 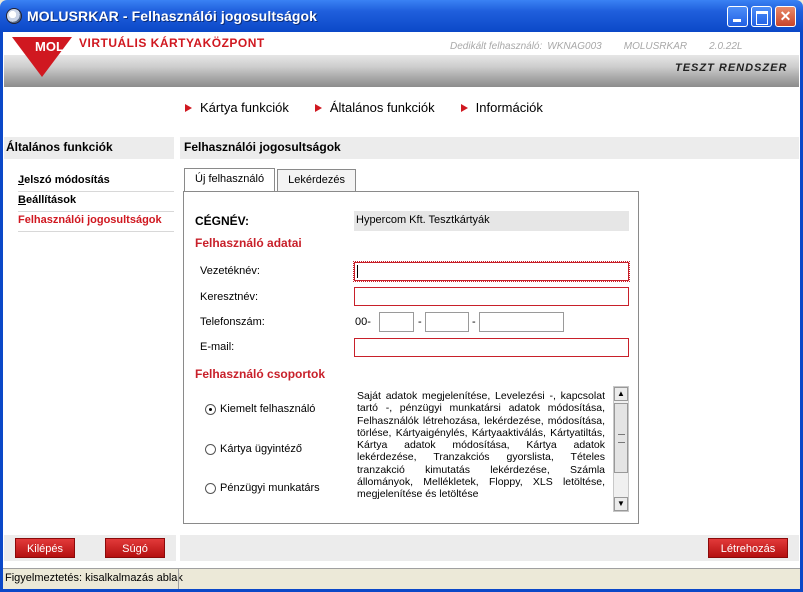 I want to click on description-scrollbar: ▲ ▼, so click(x=621, y=449).